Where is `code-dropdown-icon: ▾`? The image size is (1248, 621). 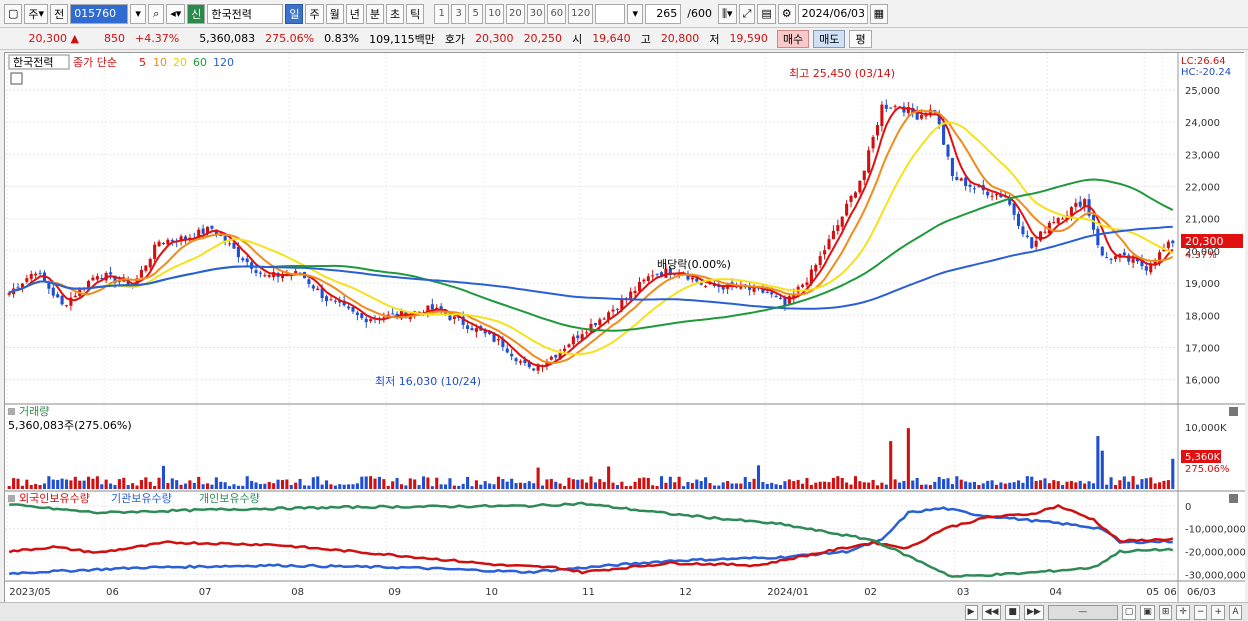 code-dropdown-icon: ▾ is located at coordinates (138, 13).